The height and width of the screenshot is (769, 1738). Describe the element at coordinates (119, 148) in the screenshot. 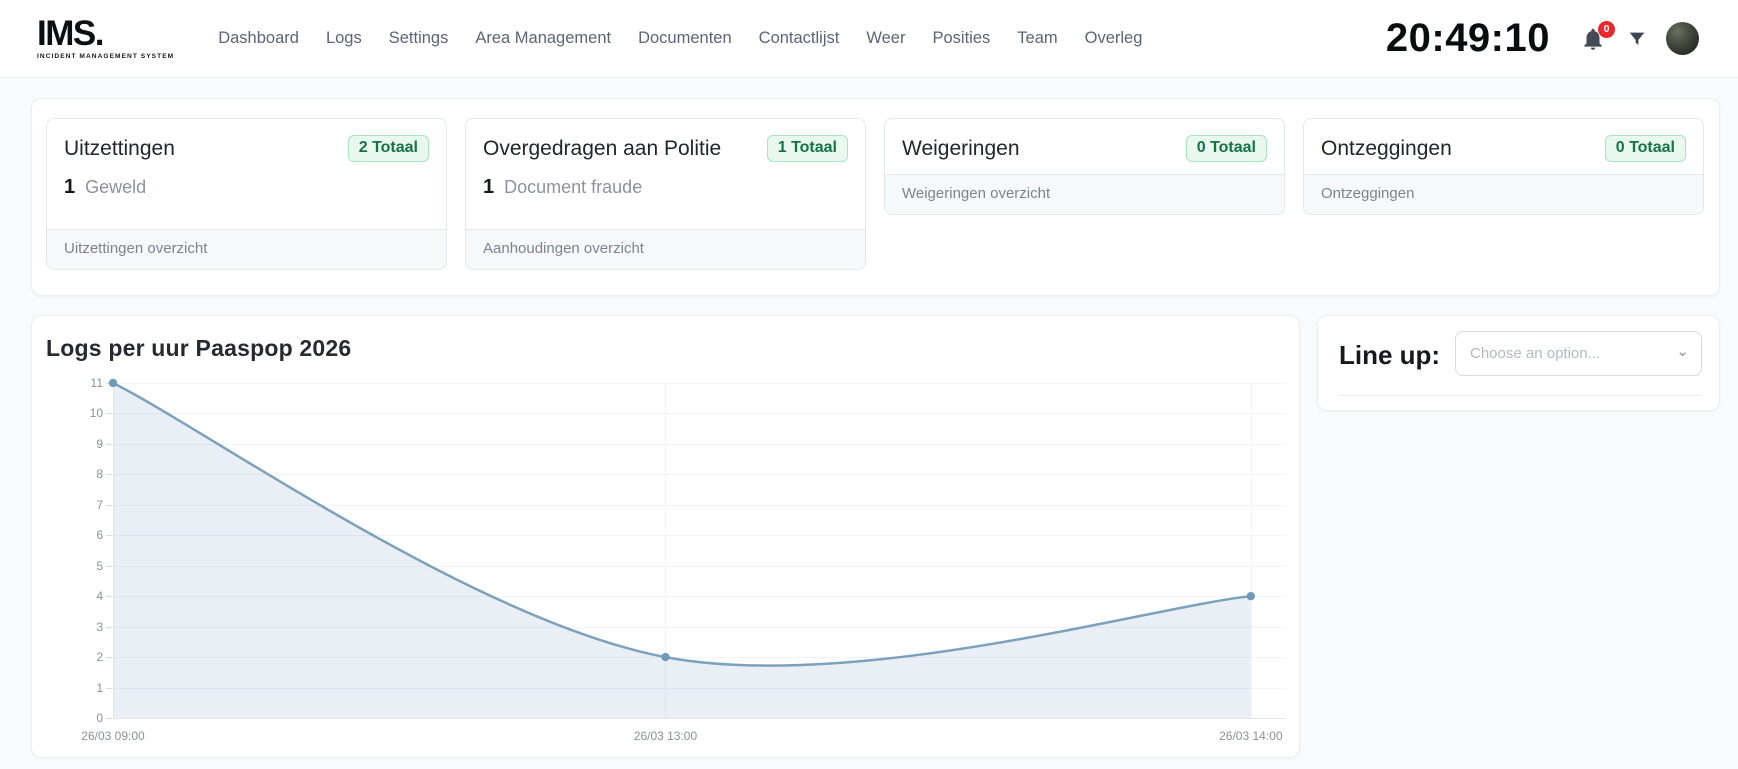

I see `stat-card-title: Uitzettingen` at that location.